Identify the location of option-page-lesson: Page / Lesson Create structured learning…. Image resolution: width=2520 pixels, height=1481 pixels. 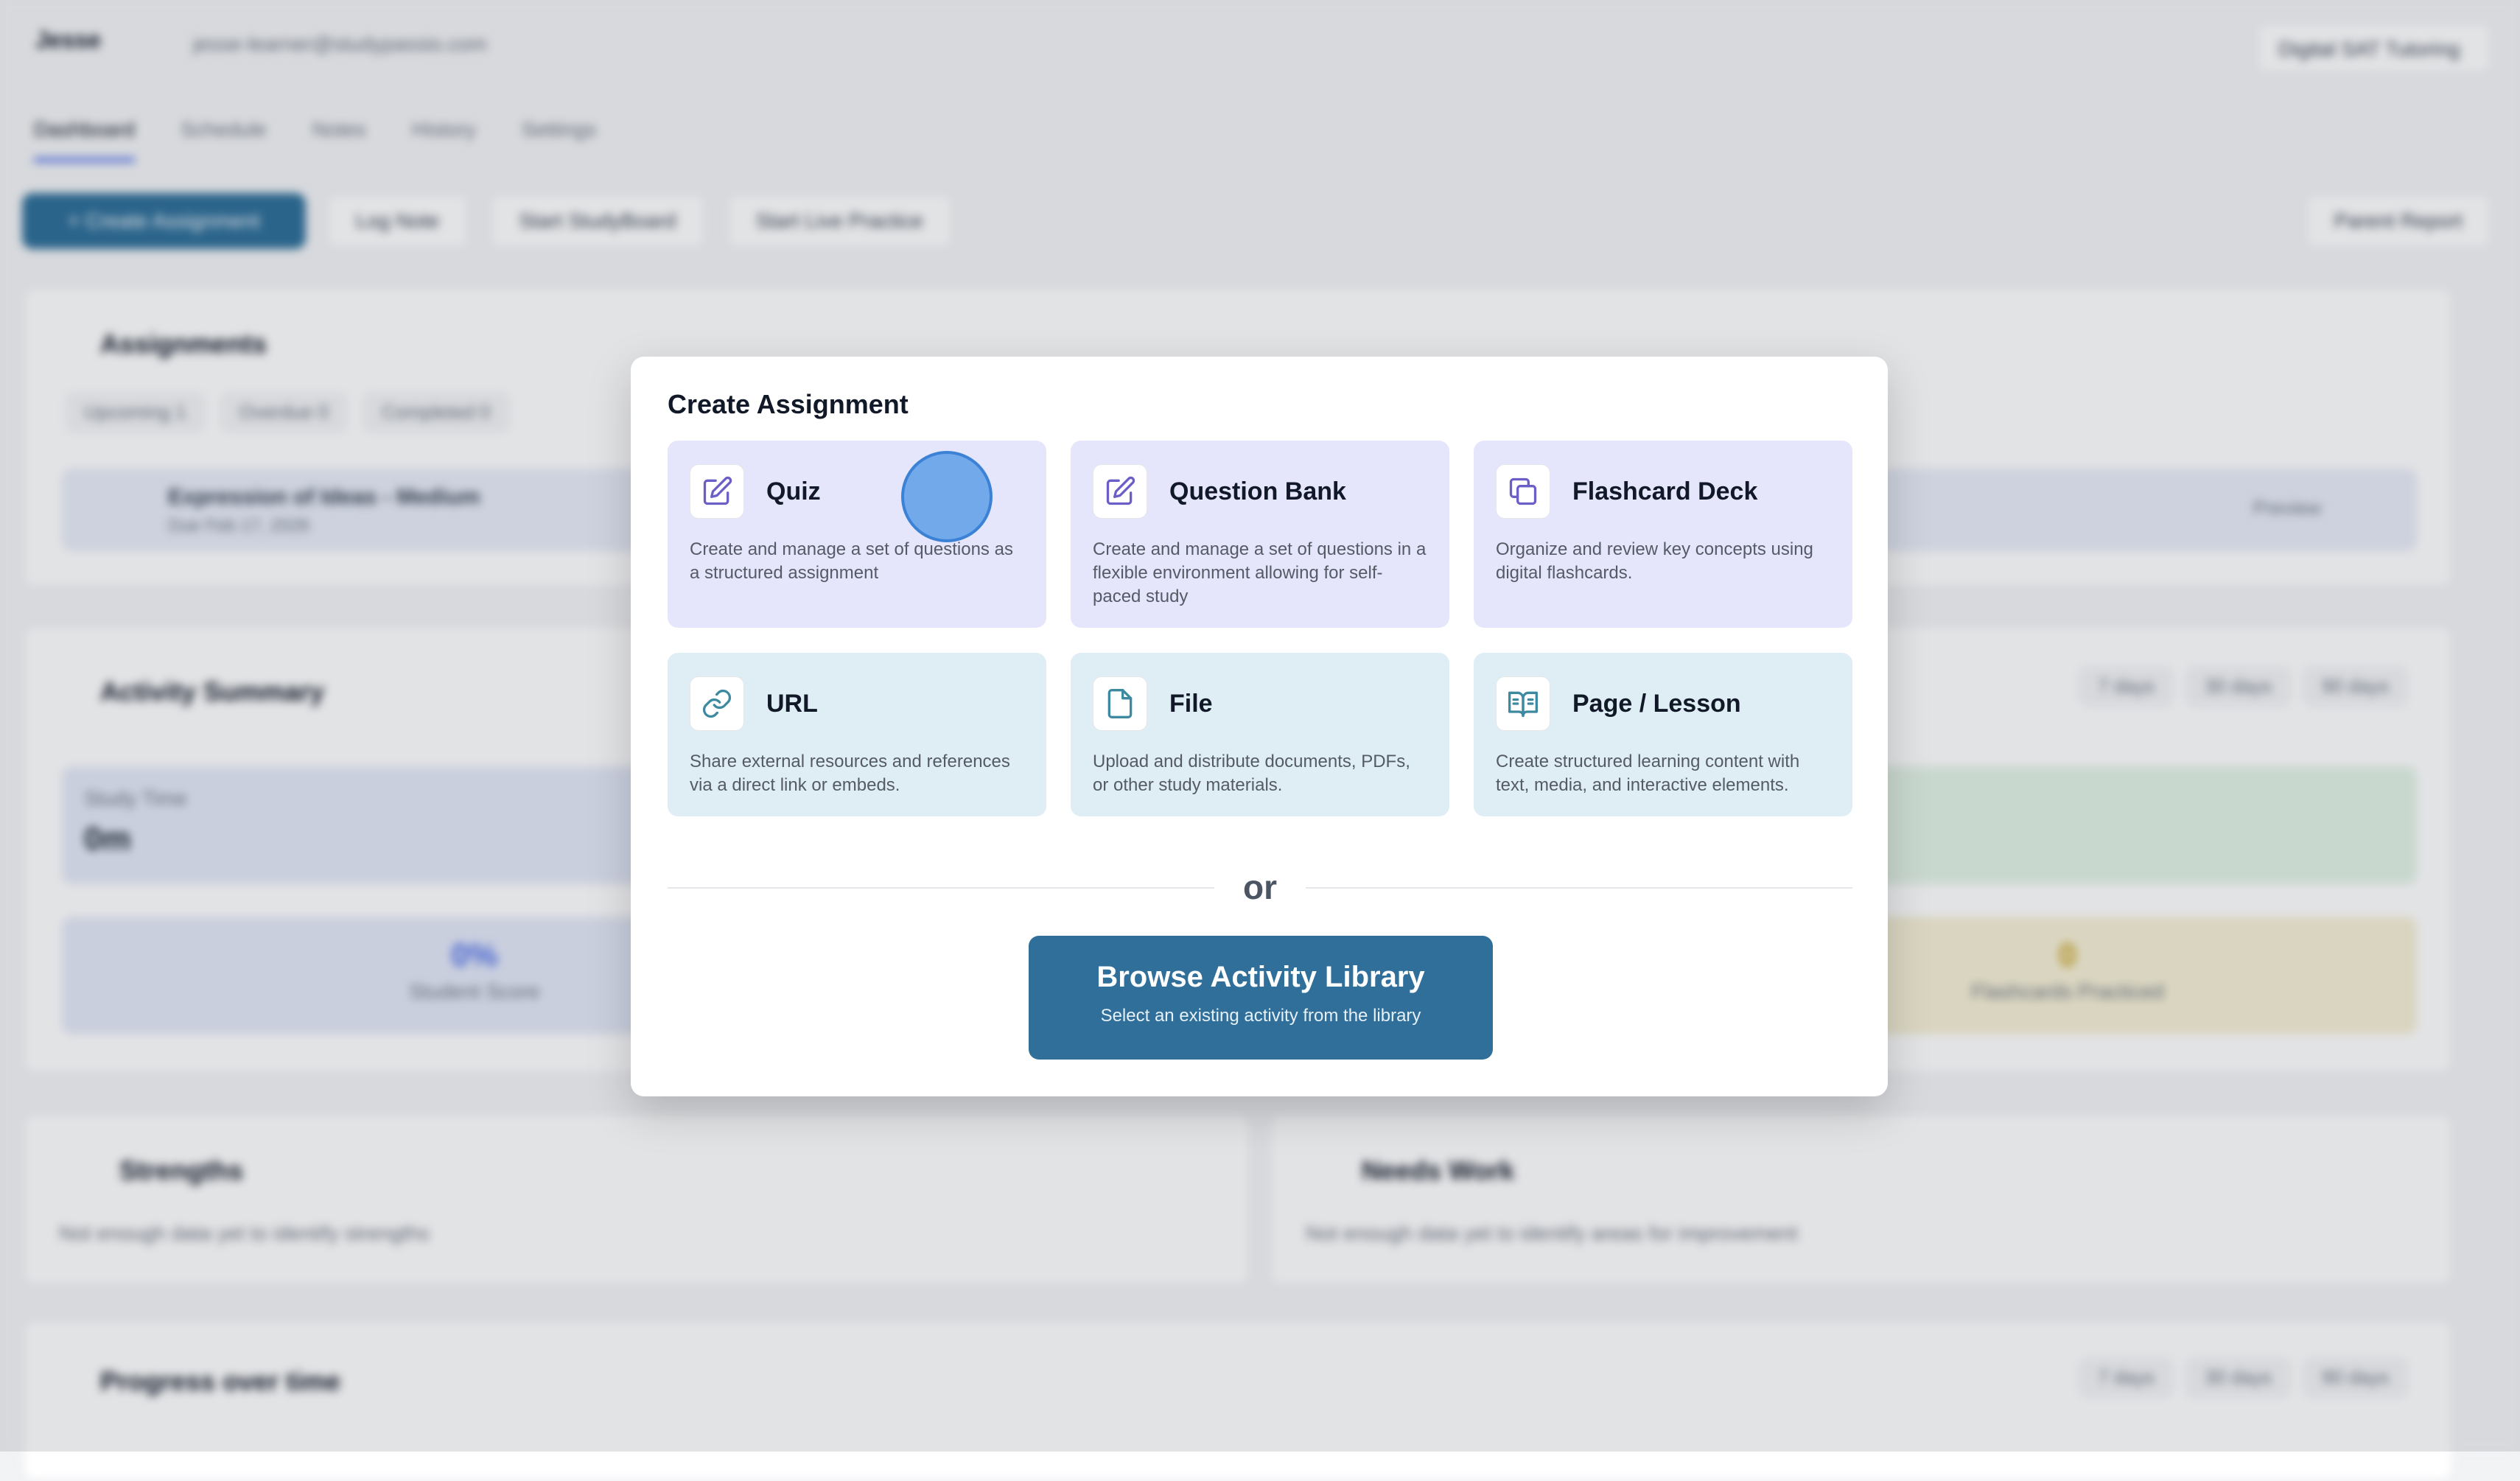
(1663, 734).